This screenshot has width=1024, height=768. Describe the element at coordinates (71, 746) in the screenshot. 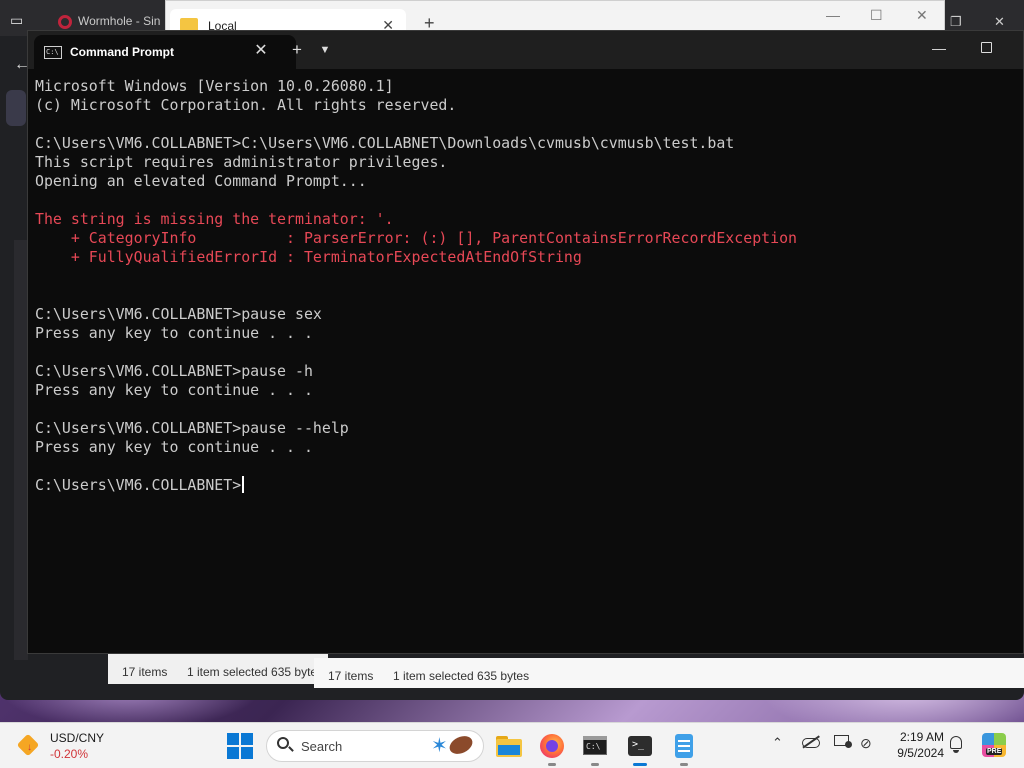

I see `stock-widget: ↓ USD/CNY -0.20%` at that location.